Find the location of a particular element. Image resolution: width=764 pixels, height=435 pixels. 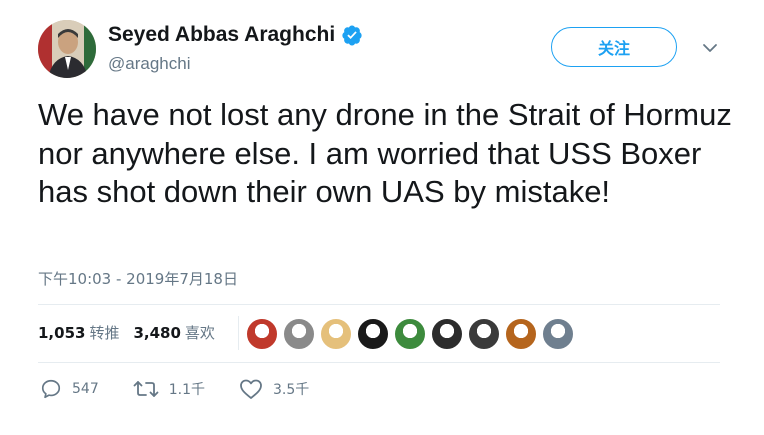

avatar is located at coordinates (67, 49).